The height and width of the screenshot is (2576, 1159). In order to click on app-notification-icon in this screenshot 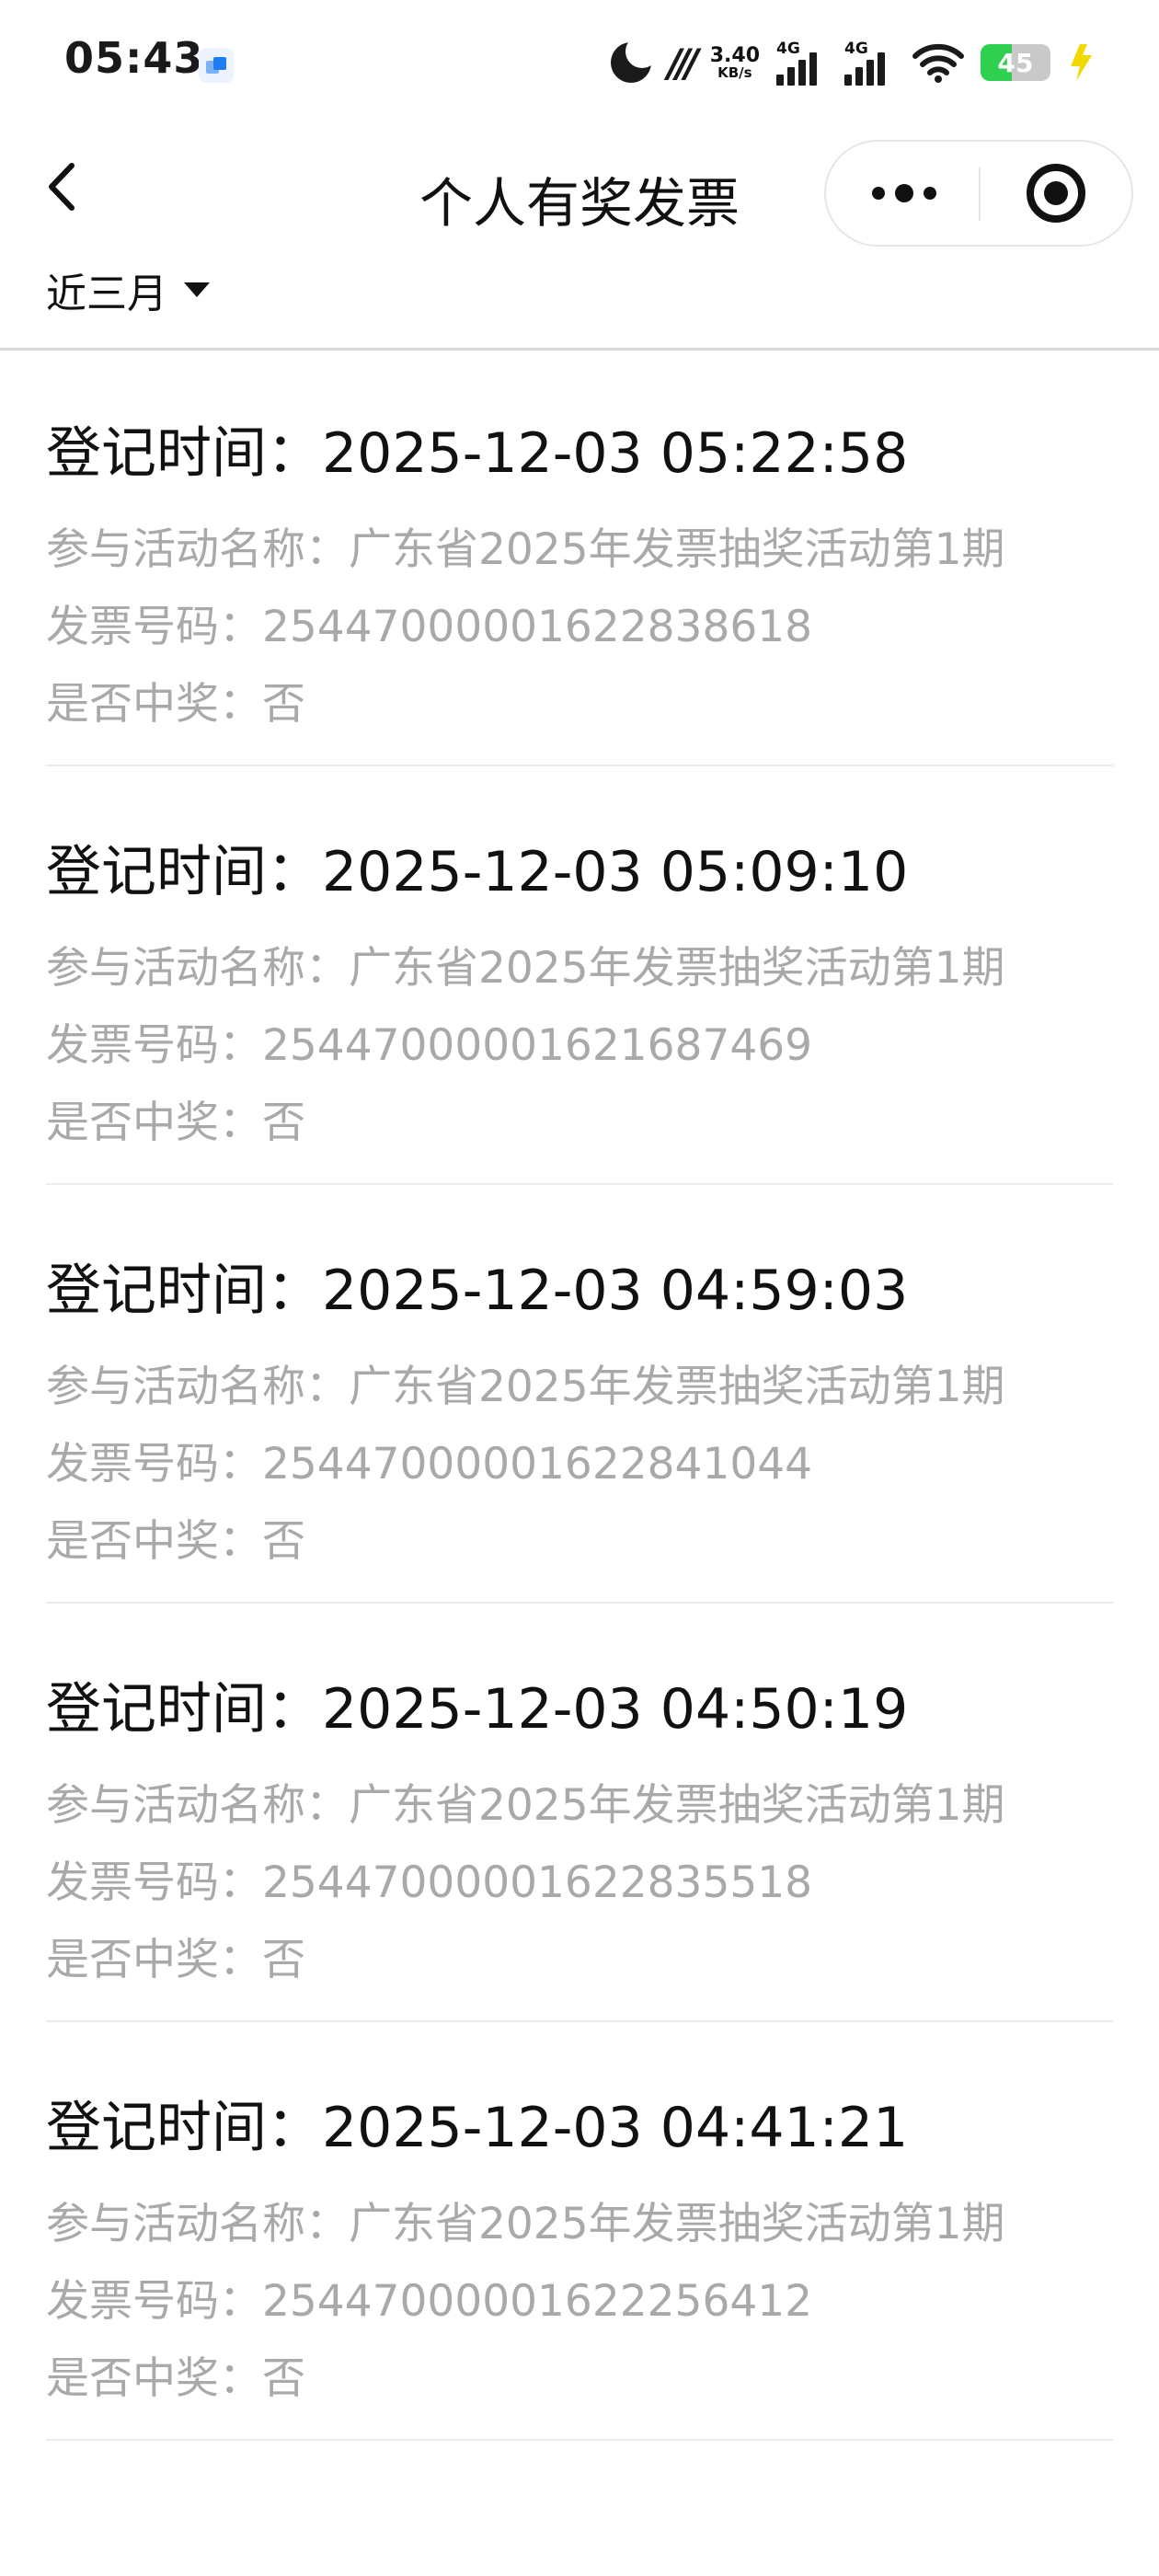, I will do `click(216, 65)`.